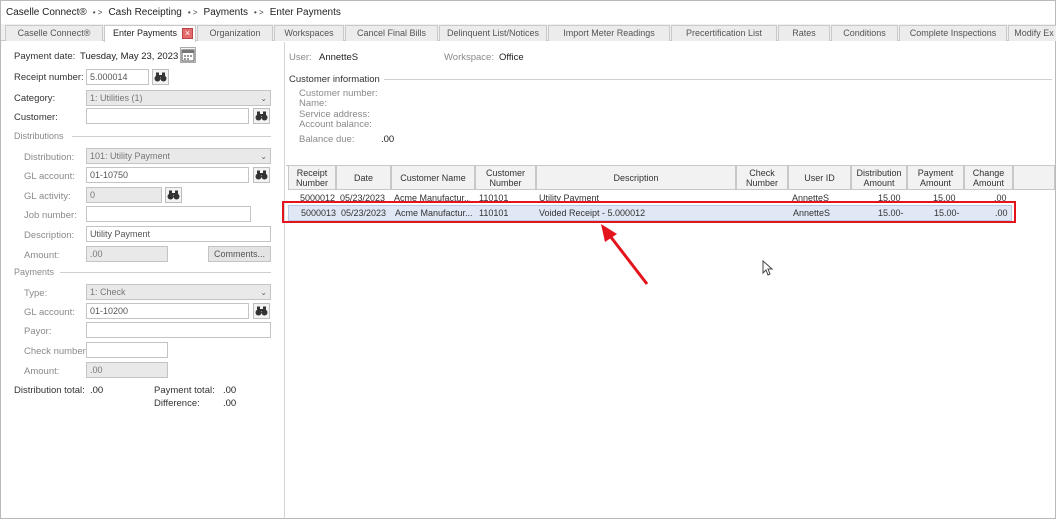 This screenshot has height=519, width=1056. Describe the element at coordinates (127, 370) in the screenshot. I see `payment-amount-field: .00` at that location.